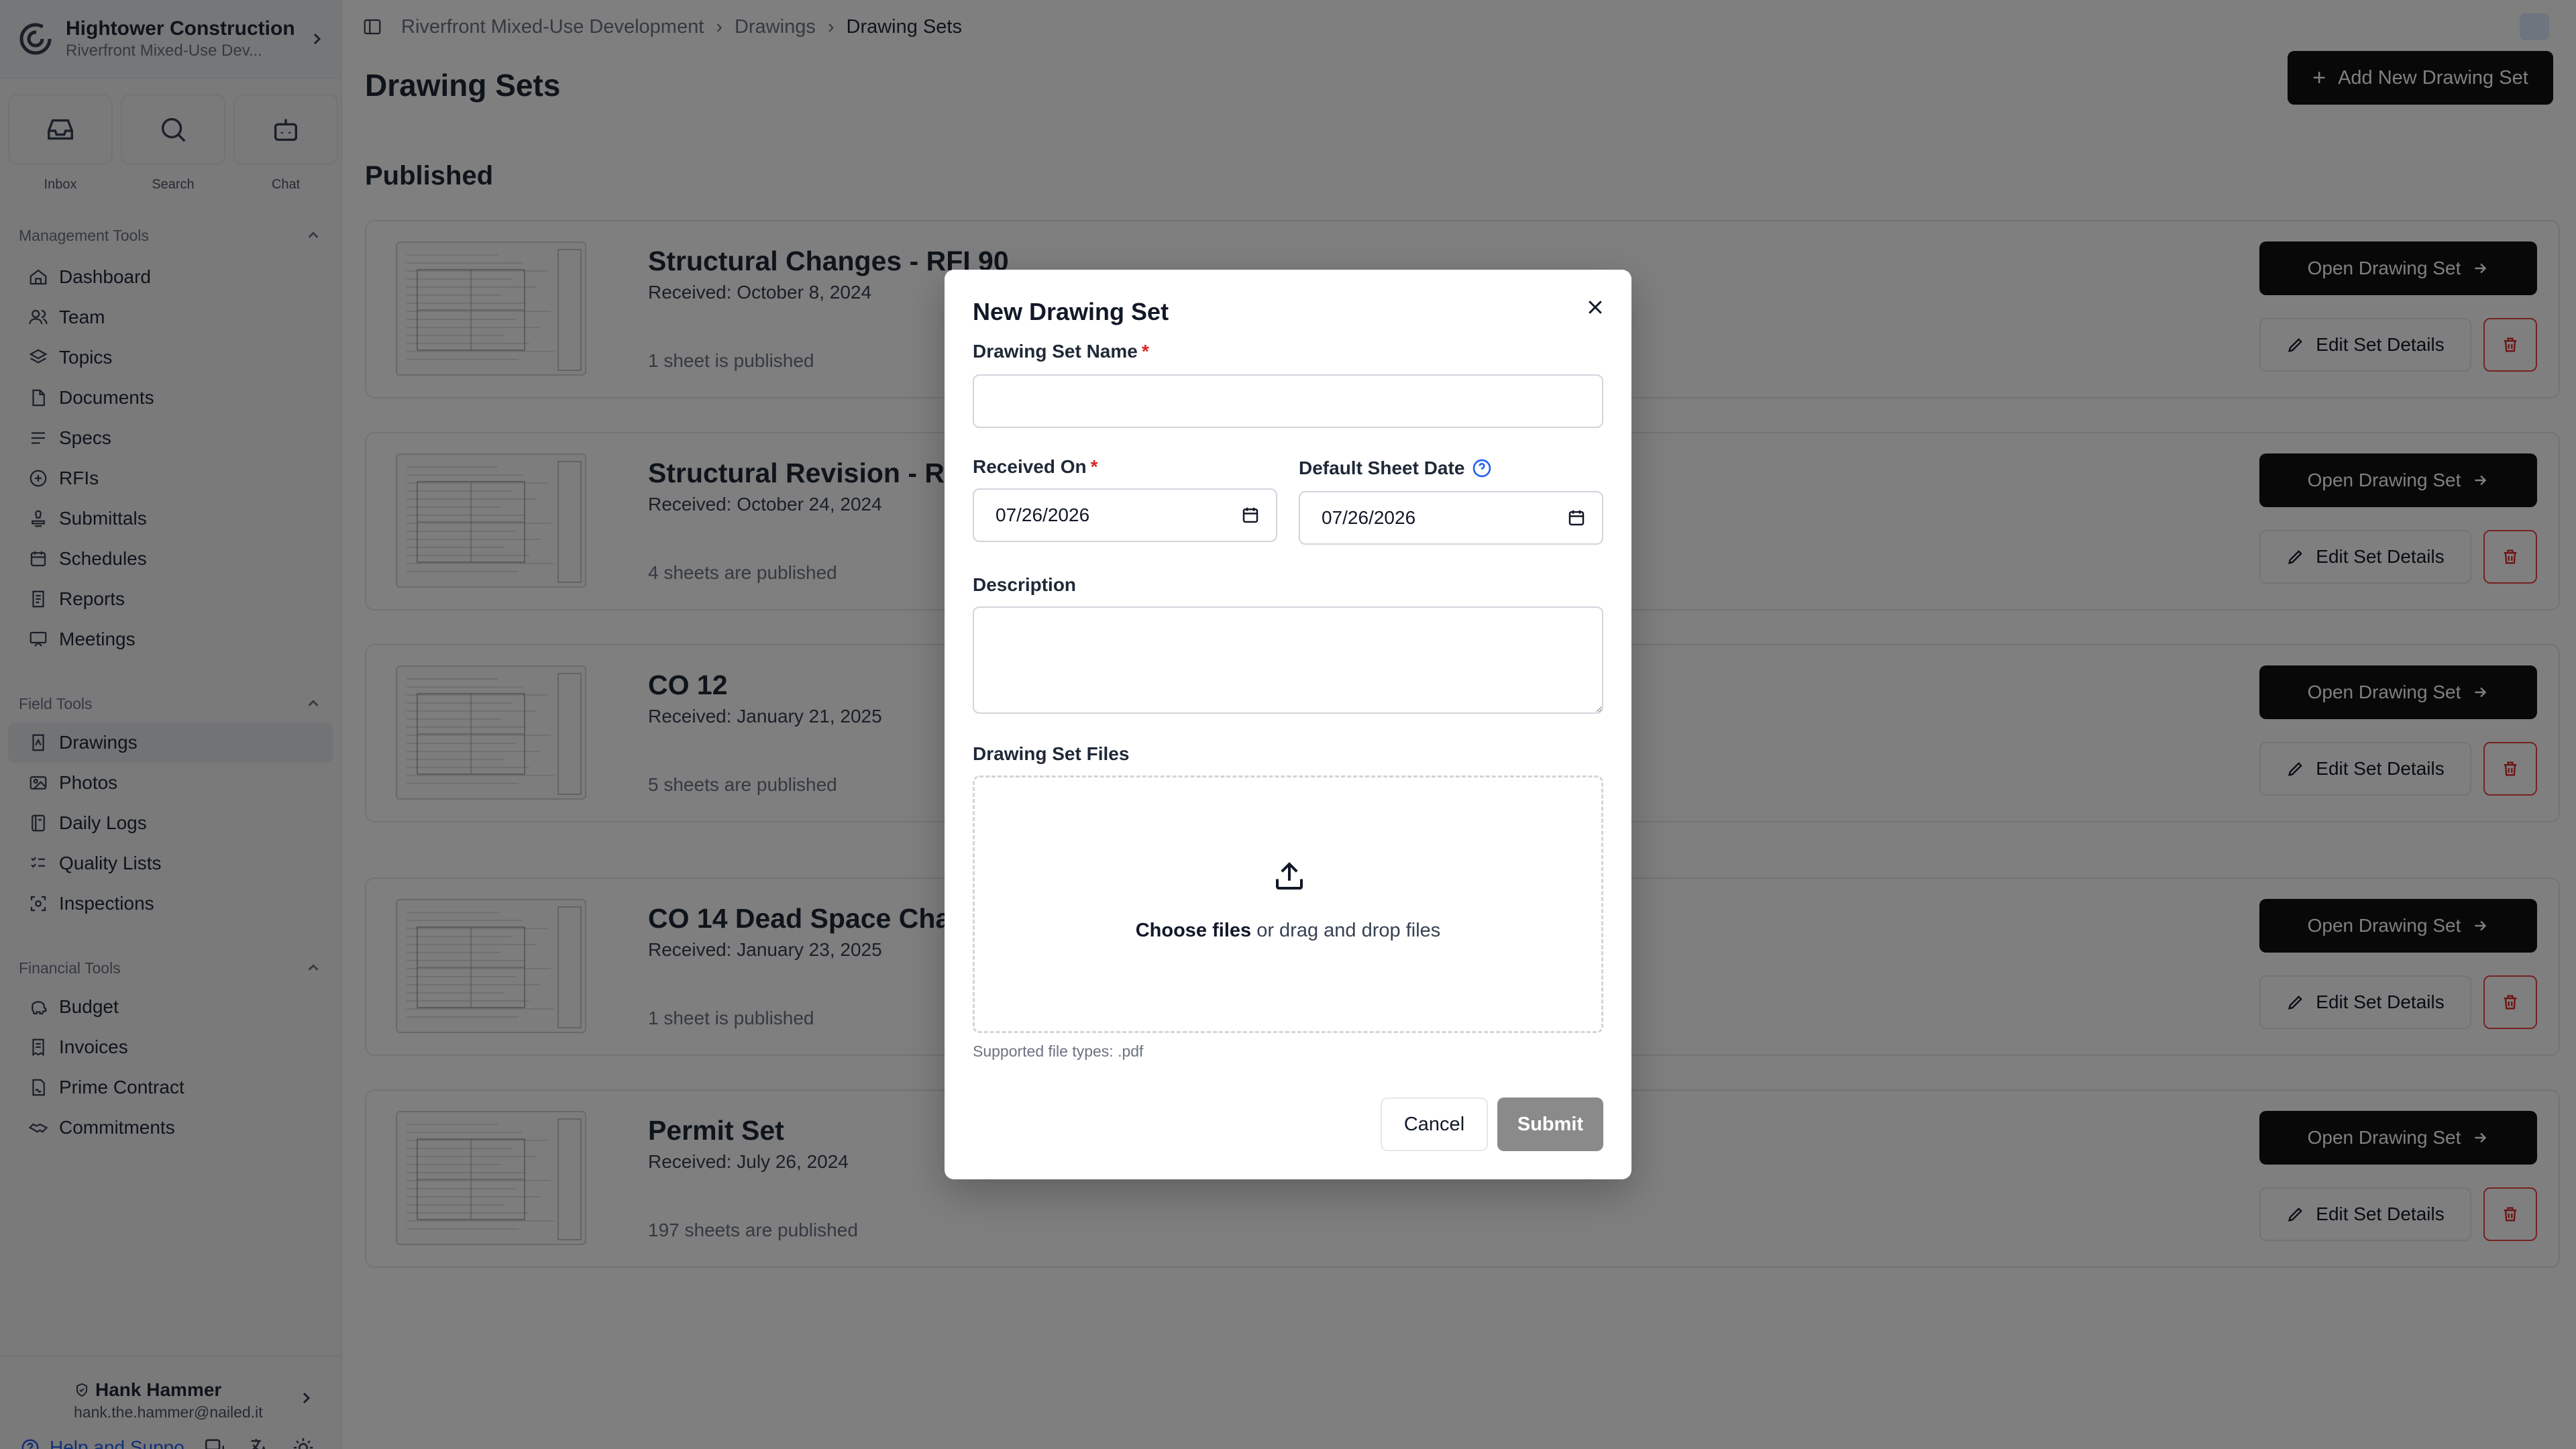 The width and height of the screenshot is (2576, 1449). Describe the element at coordinates (1289, 876) in the screenshot. I see `upload-icon` at that location.